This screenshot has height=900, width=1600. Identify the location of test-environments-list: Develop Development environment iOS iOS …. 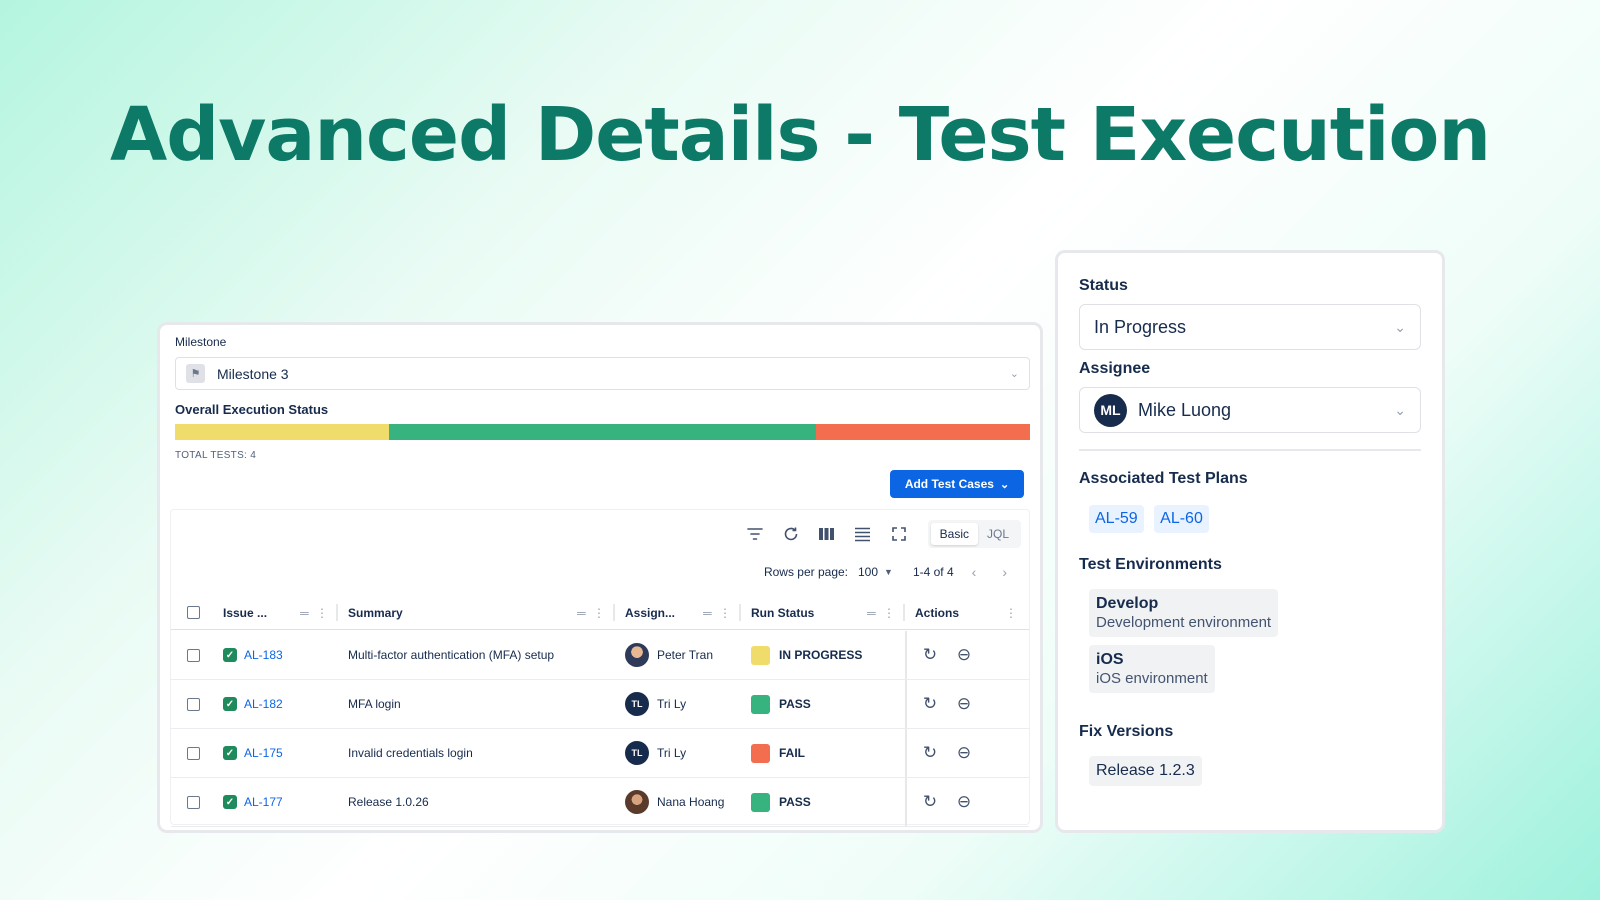
(1255, 645).